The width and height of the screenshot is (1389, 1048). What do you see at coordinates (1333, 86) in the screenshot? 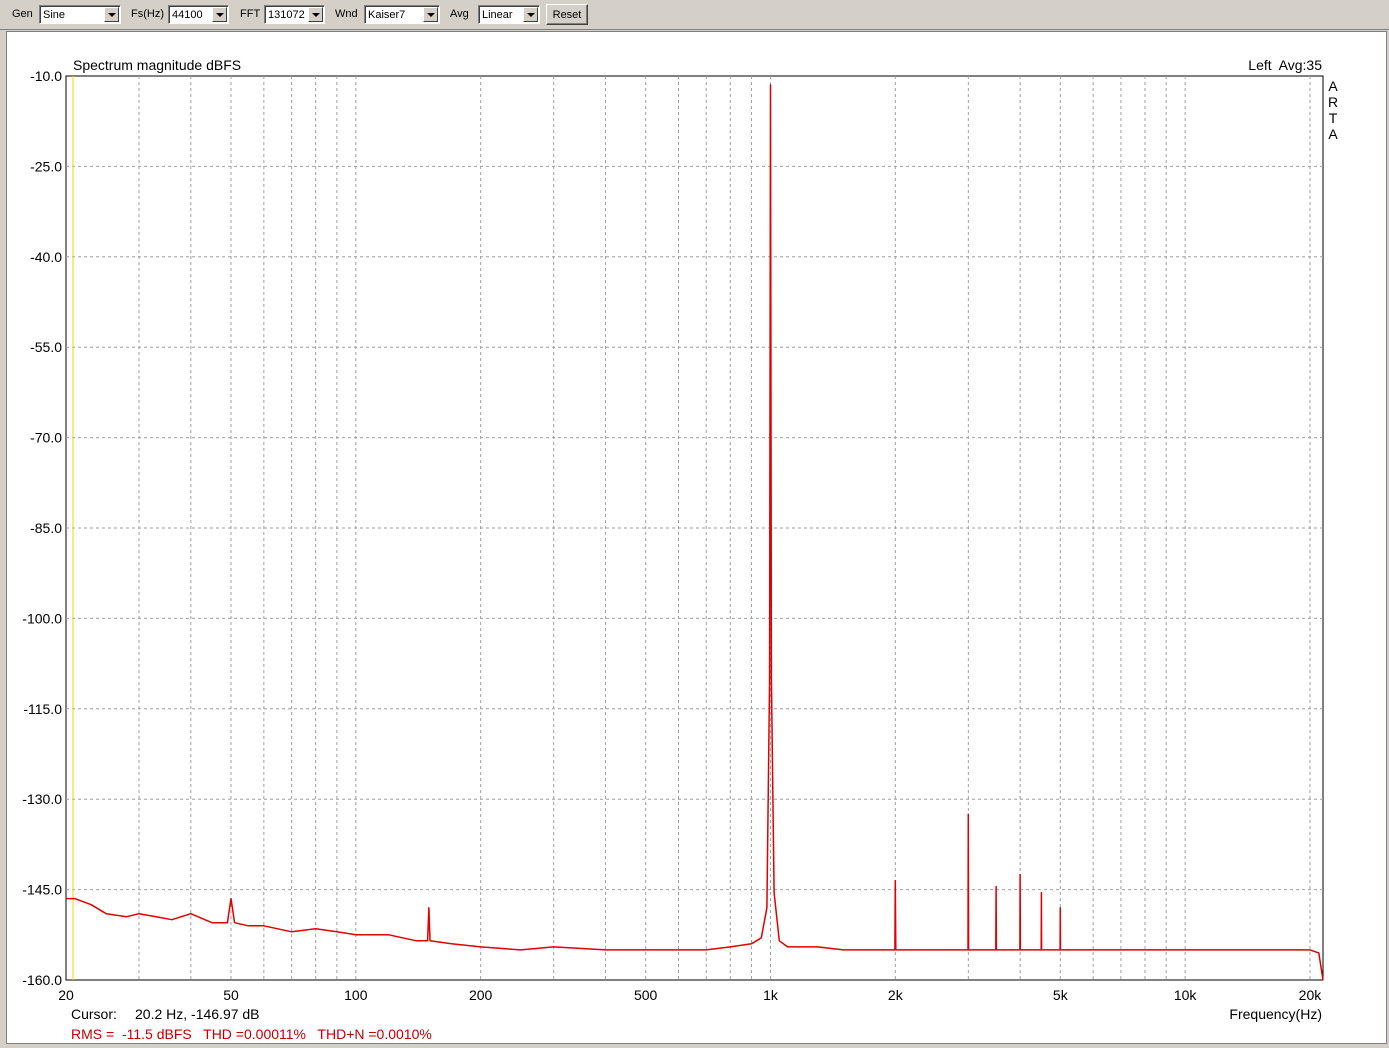
I see `brand-letter-a1: A` at bounding box center [1333, 86].